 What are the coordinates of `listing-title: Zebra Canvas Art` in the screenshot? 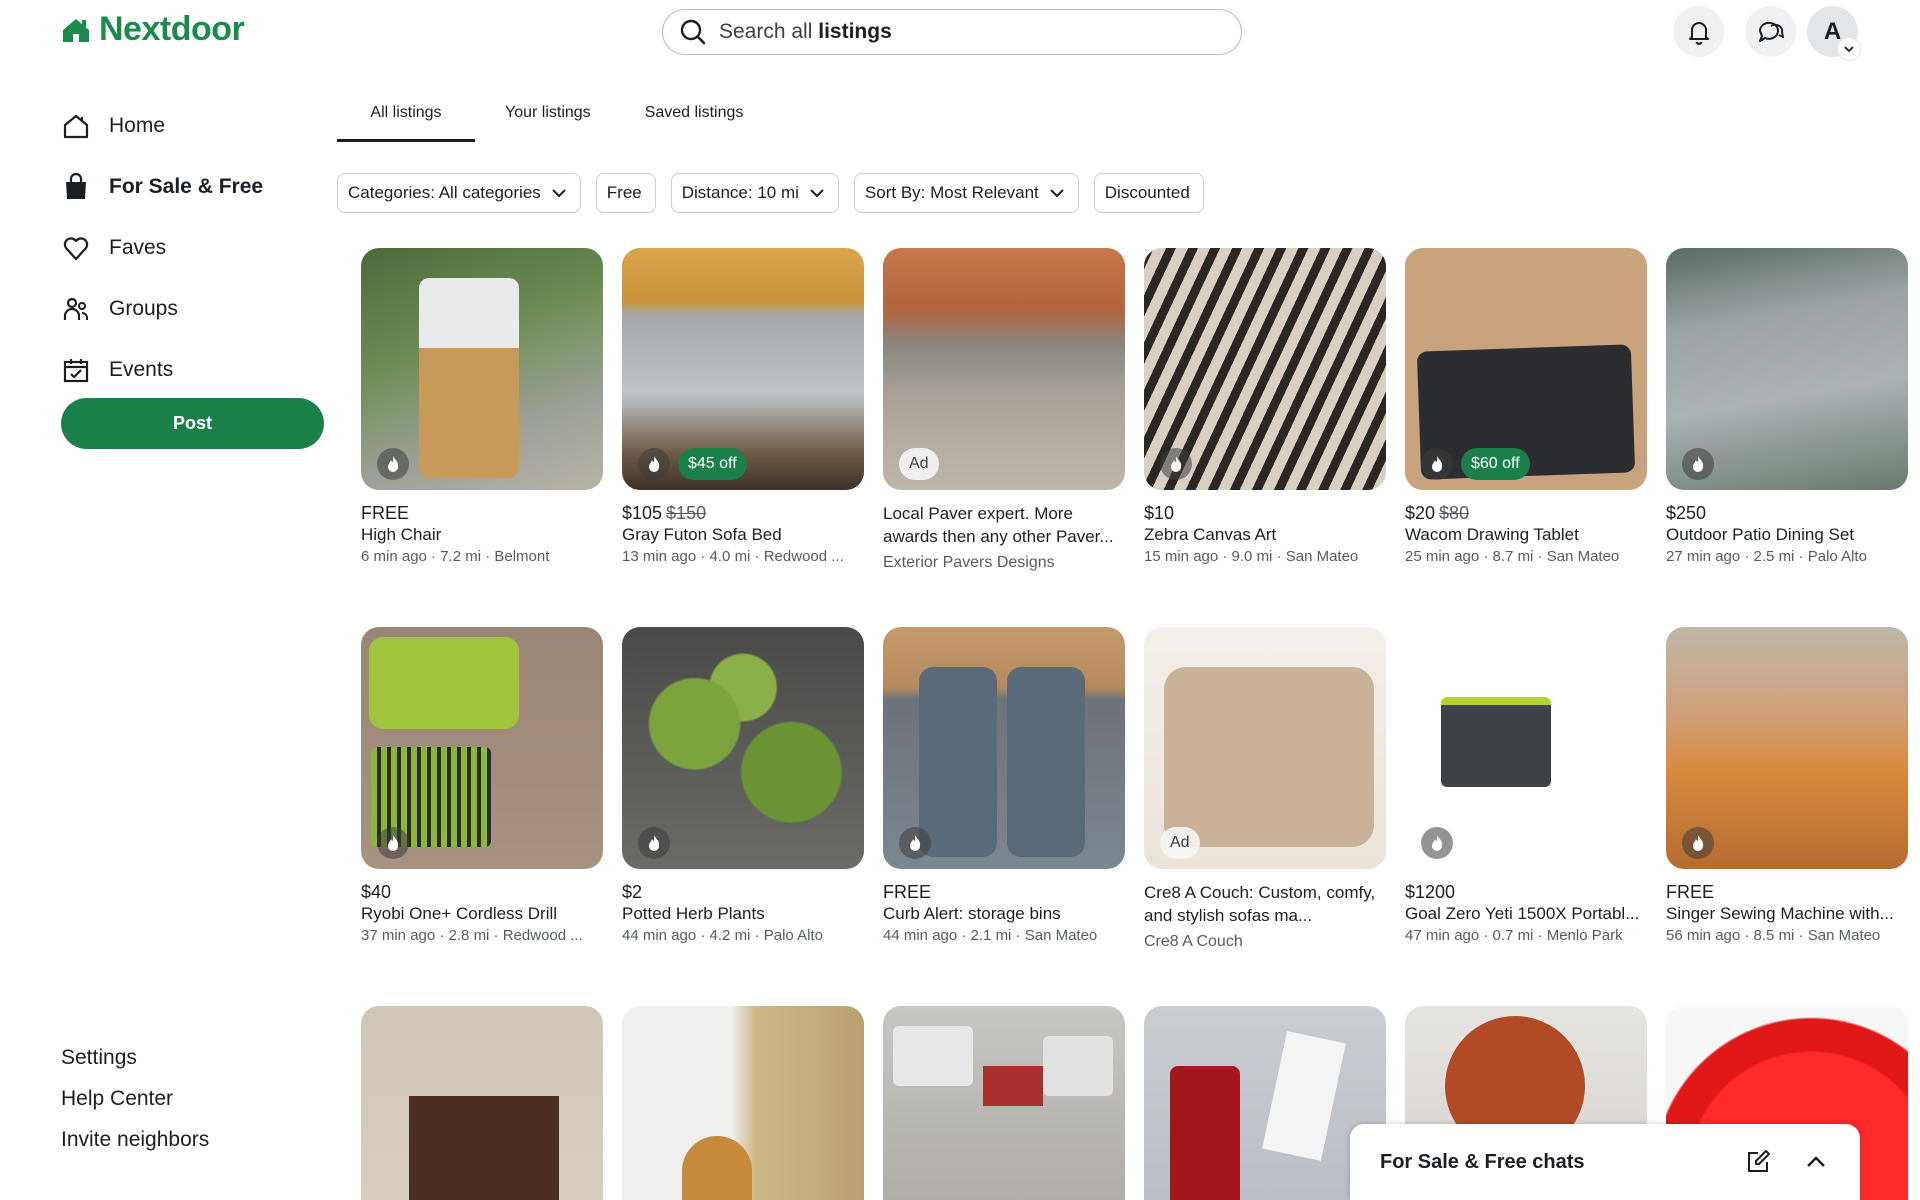 It's located at (1210, 534).